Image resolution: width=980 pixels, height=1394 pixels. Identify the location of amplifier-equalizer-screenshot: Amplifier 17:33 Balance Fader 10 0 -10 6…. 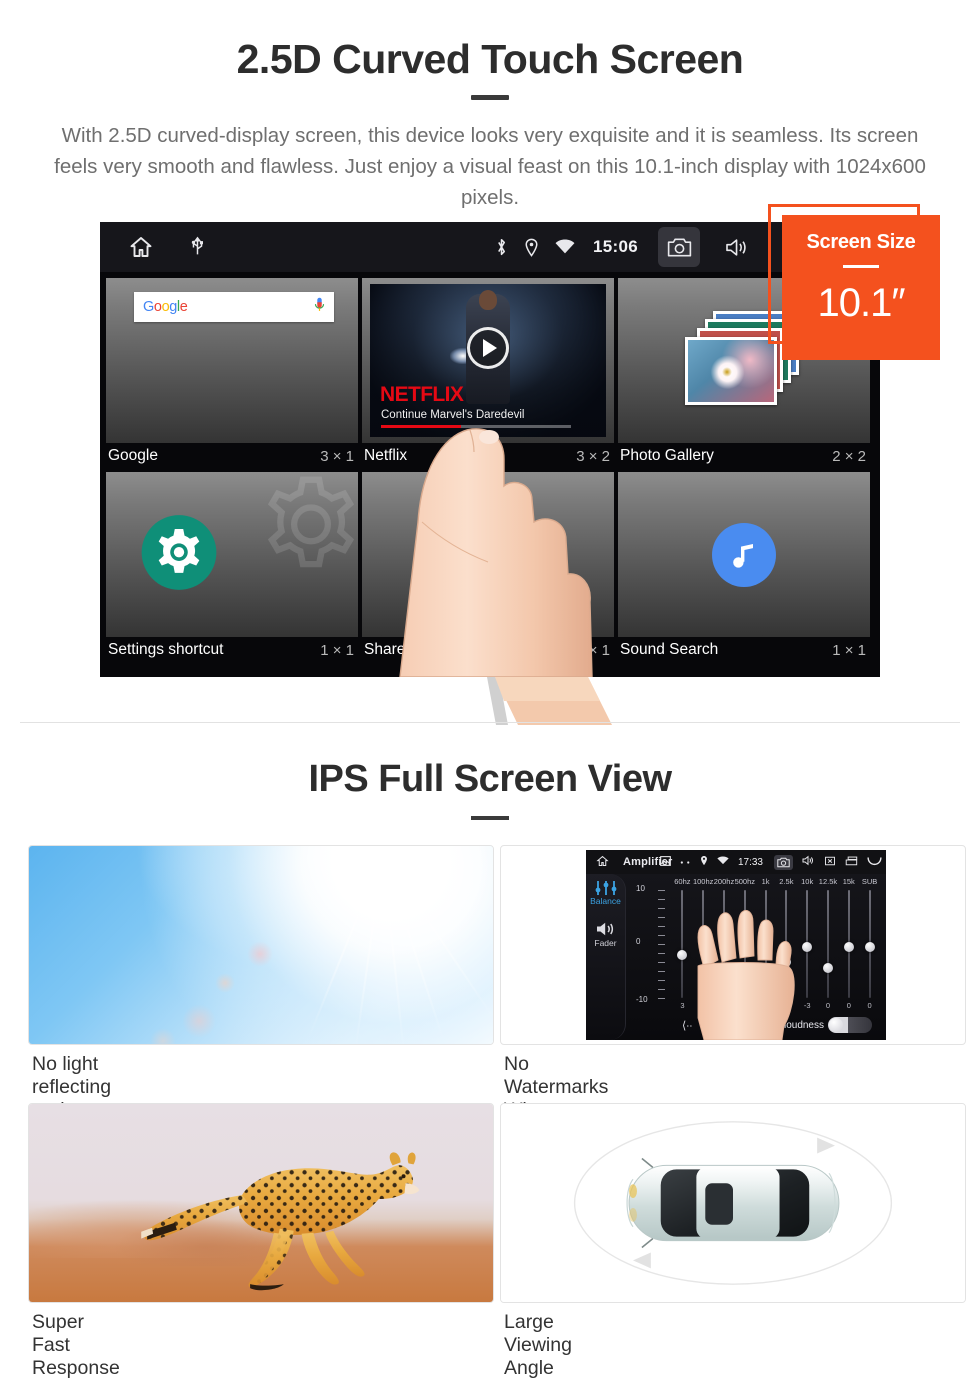
(736, 945).